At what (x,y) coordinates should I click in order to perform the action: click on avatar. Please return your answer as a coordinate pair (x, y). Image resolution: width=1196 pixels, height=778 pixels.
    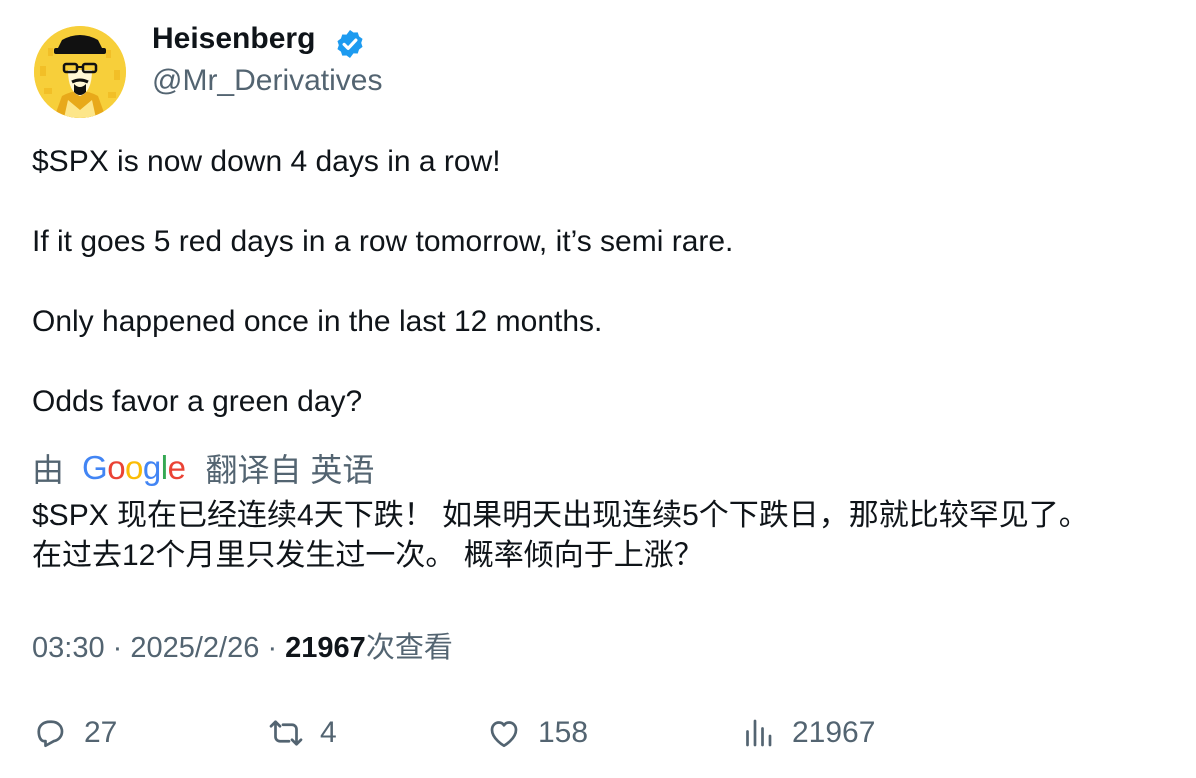
    Looking at the image, I should click on (80, 72).